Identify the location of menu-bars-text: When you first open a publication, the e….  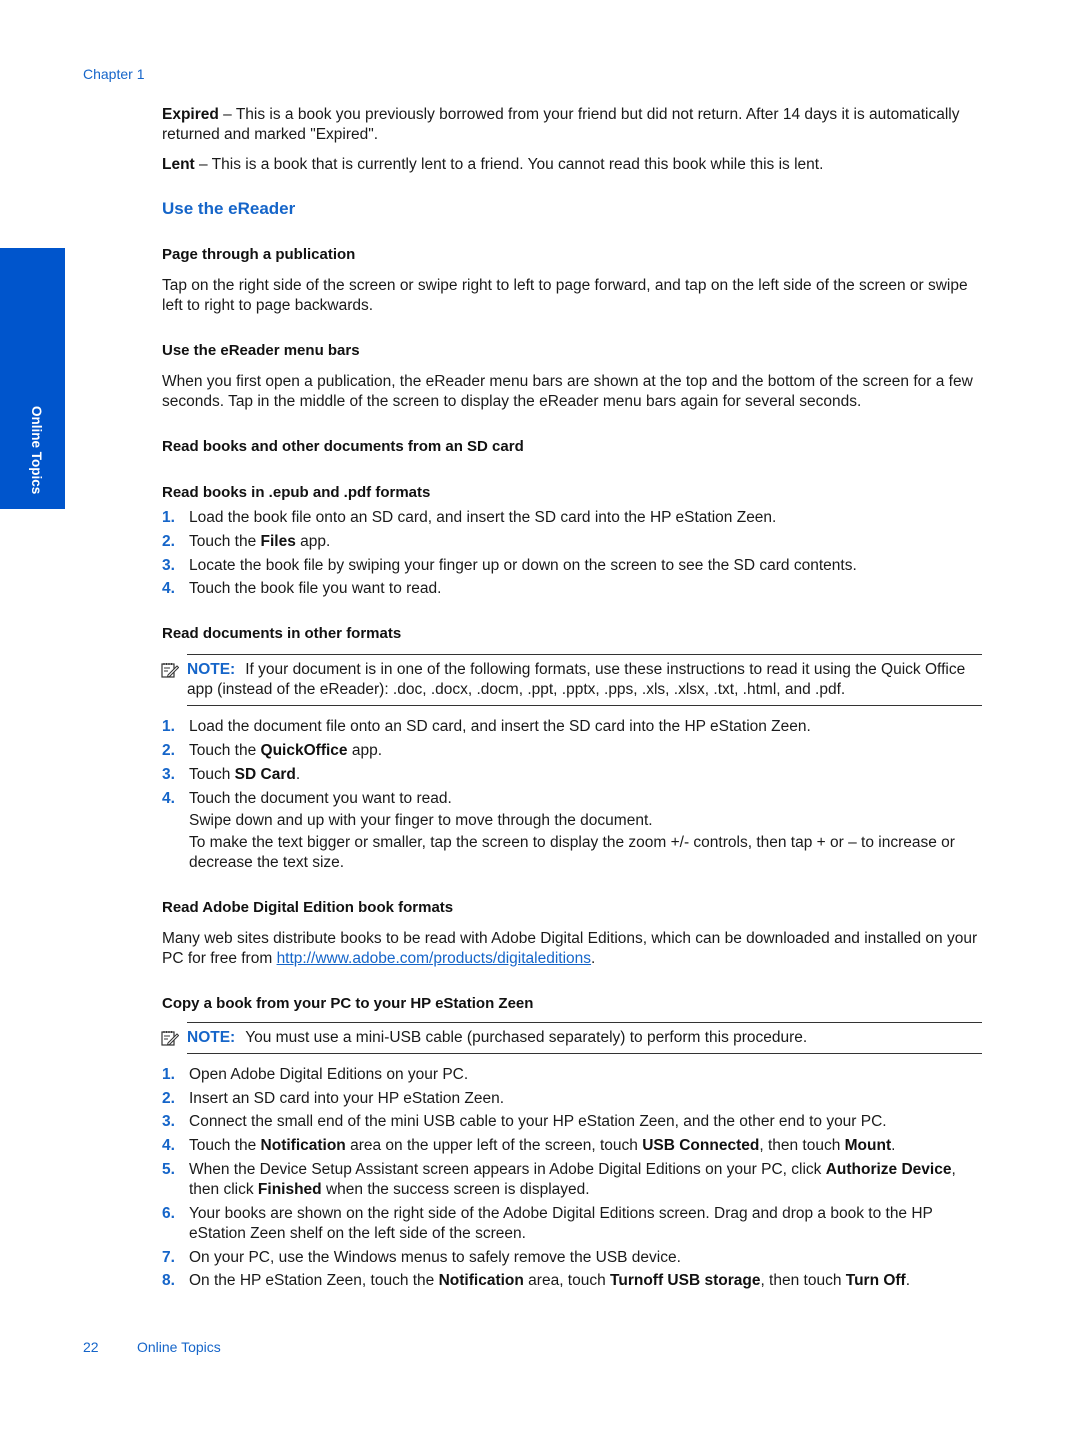
(567, 391).